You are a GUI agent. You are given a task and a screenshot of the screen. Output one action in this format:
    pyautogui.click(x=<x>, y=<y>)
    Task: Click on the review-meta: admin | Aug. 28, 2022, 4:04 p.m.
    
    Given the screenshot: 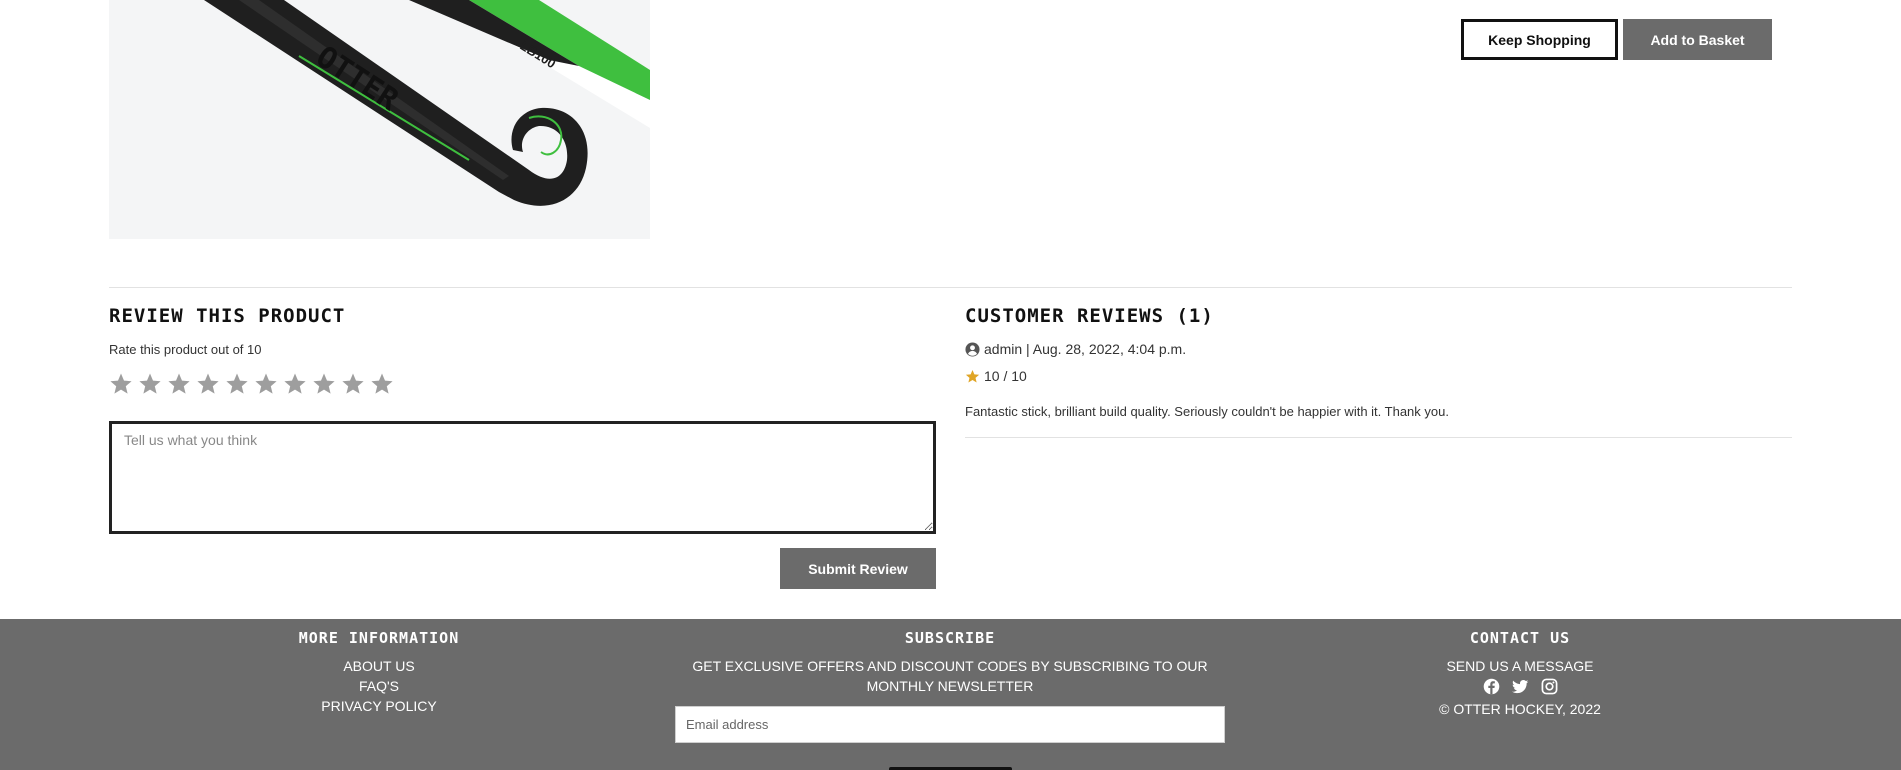 What is the action you would take?
    pyautogui.click(x=1075, y=349)
    